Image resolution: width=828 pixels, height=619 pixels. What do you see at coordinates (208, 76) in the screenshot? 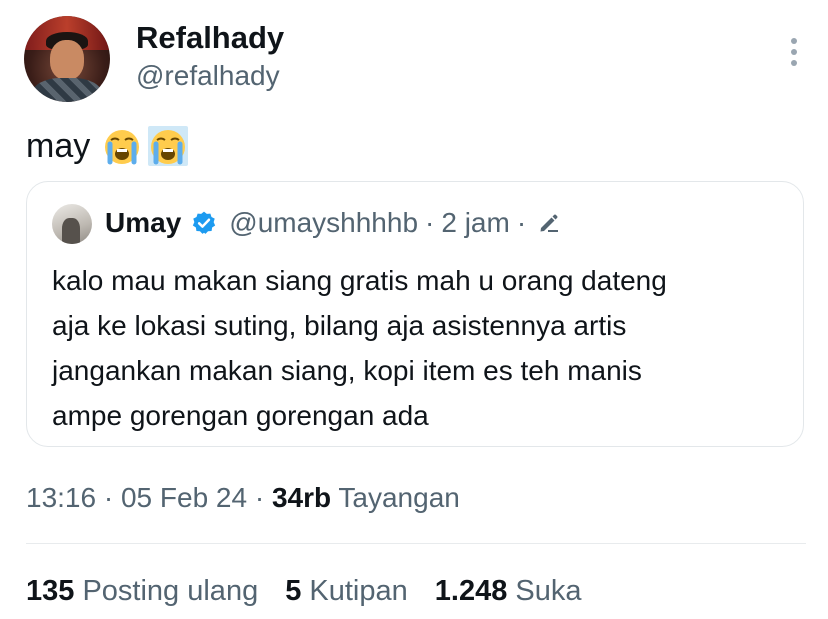
I see `author-handle: @refalhady` at bounding box center [208, 76].